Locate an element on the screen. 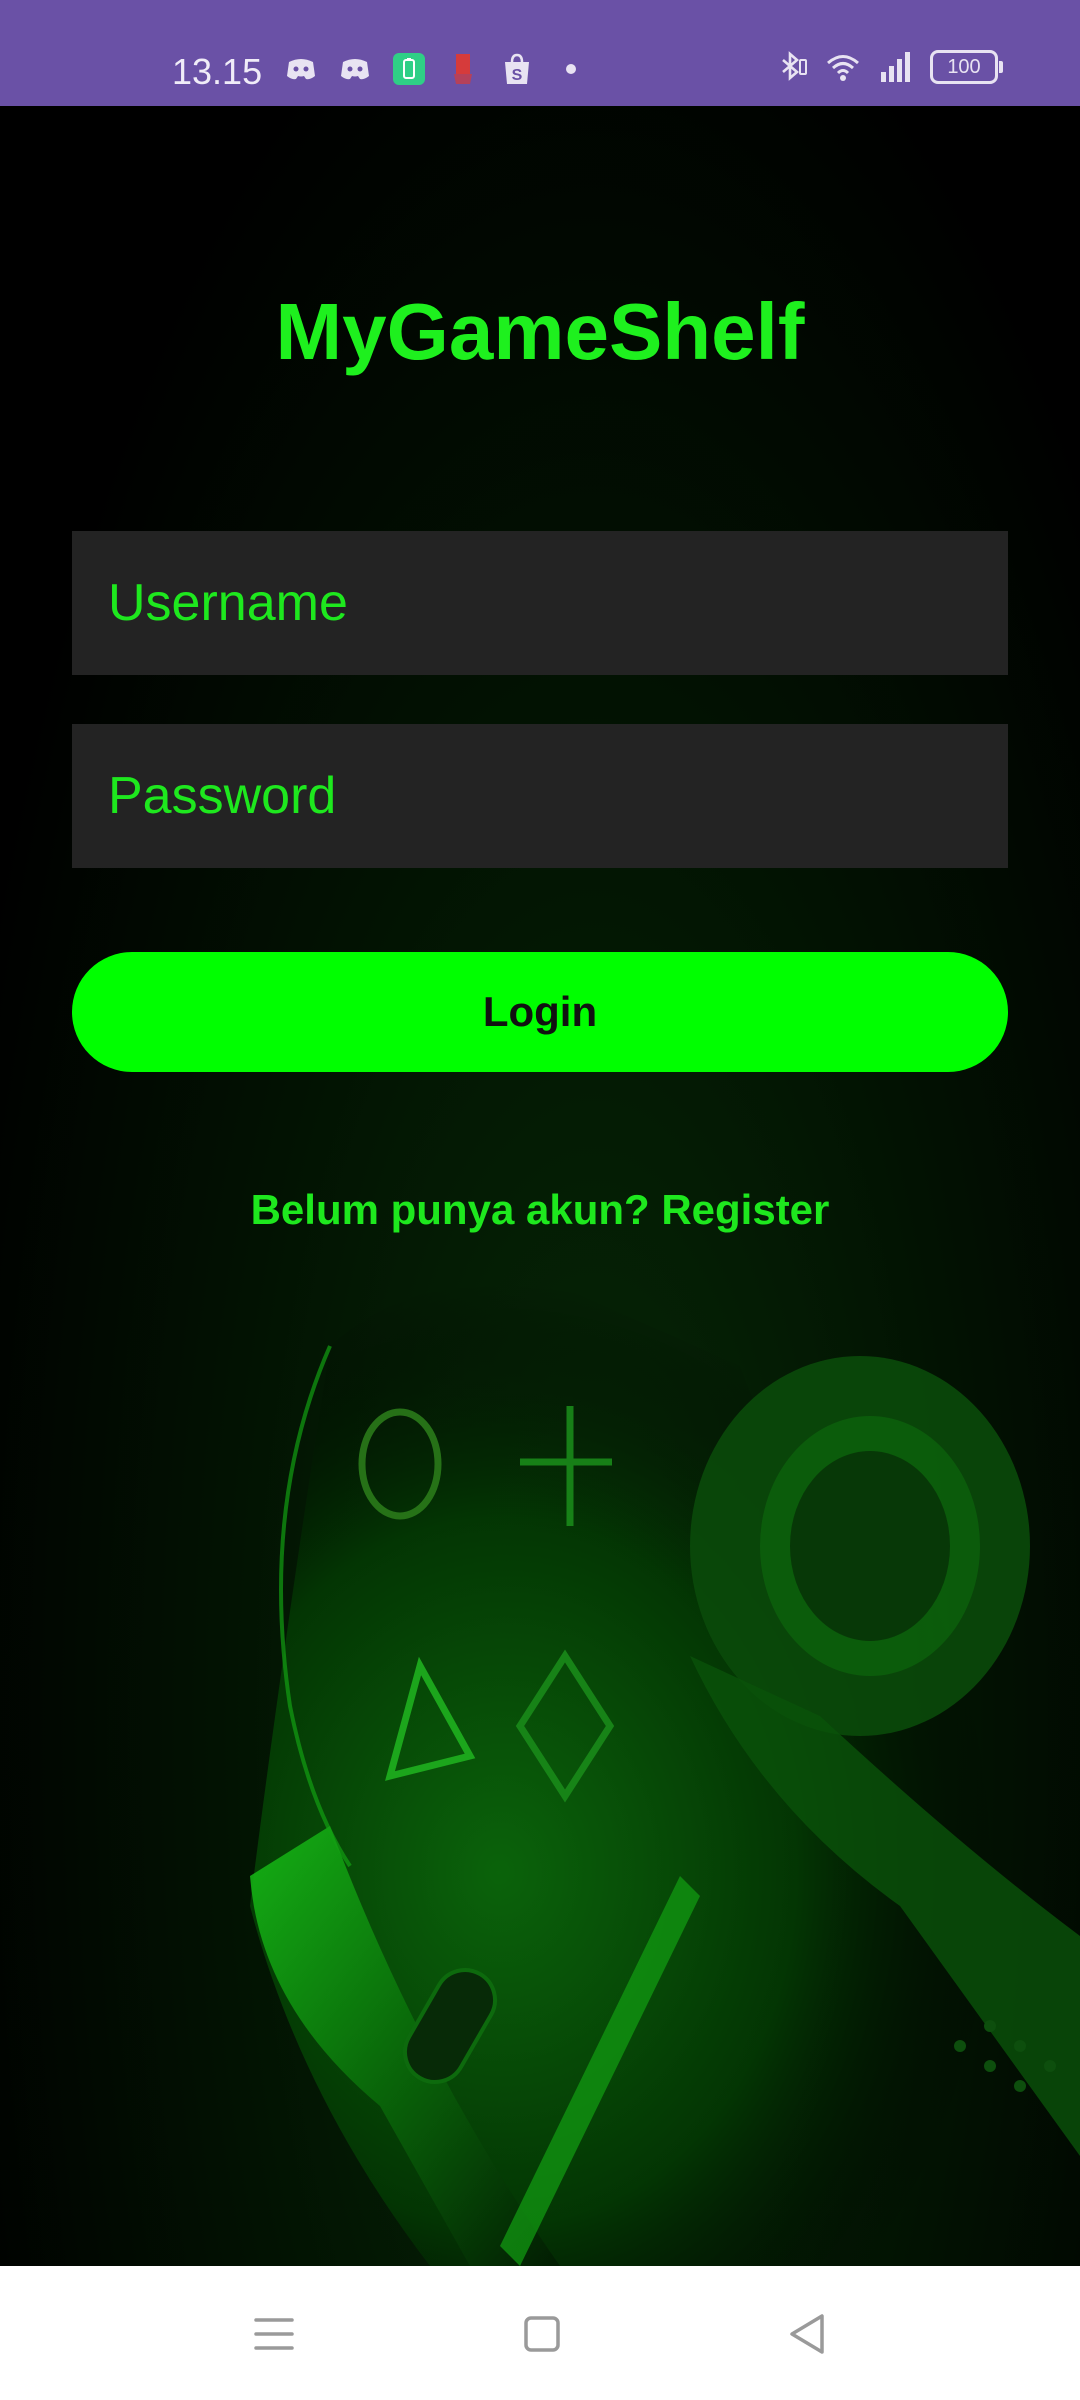 This screenshot has width=1080, height=2400. home-icon is located at coordinates (542, 2334).